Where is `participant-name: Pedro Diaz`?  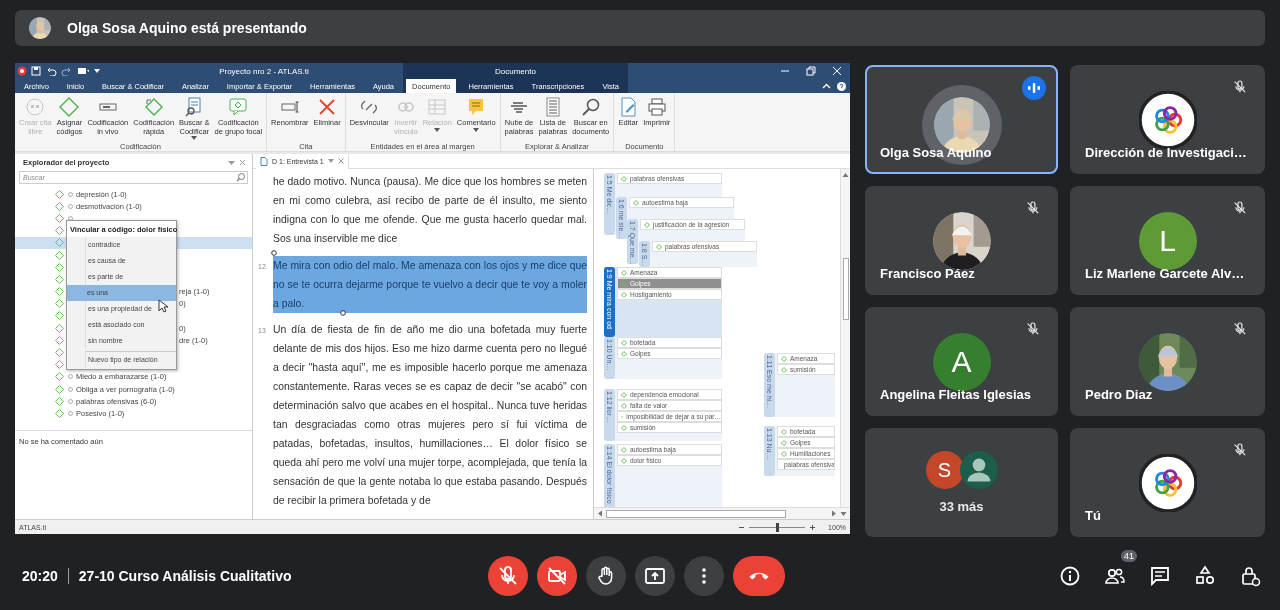
participant-name: Pedro Diaz is located at coordinates (1119, 394).